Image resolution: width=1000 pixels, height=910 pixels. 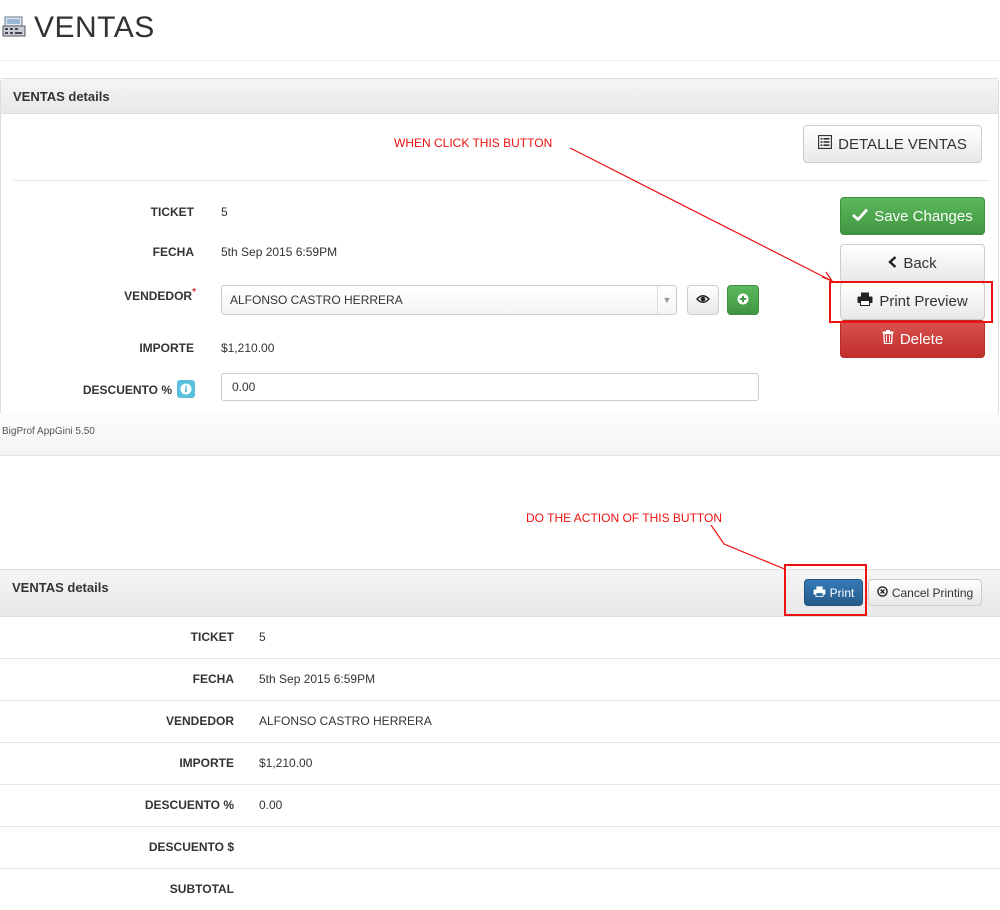 What do you see at coordinates (212, 637) in the screenshot?
I see `print-row-label: TICKET` at bounding box center [212, 637].